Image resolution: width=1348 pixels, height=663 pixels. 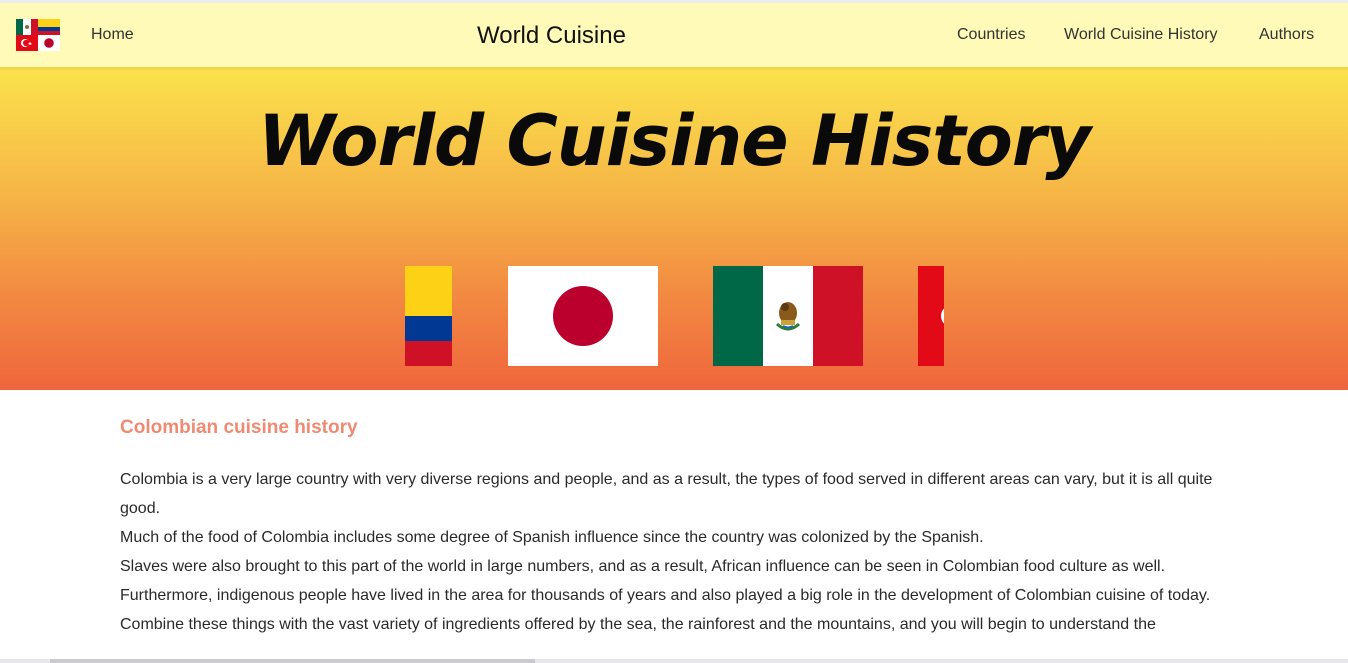 I want to click on brand-title: World Cuisine, so click(x=551, y=36).